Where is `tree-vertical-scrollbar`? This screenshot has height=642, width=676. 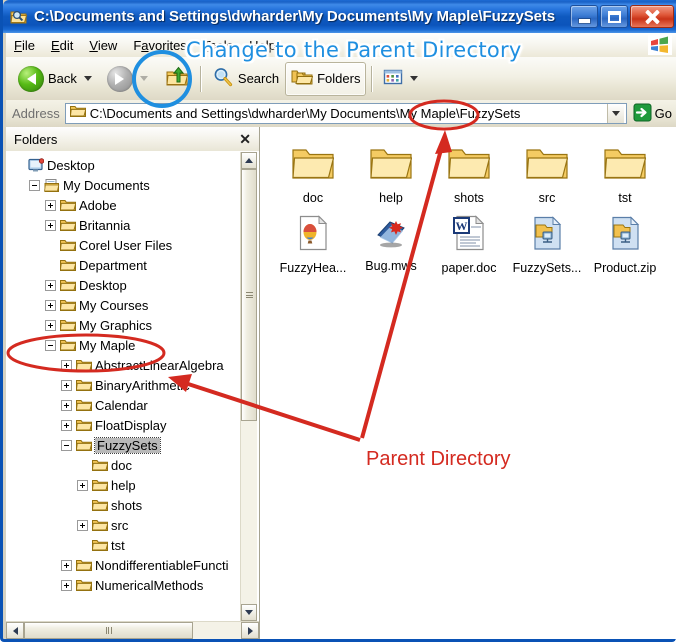
tree-vertical-scrollbar is located at coordinates (248, 386).